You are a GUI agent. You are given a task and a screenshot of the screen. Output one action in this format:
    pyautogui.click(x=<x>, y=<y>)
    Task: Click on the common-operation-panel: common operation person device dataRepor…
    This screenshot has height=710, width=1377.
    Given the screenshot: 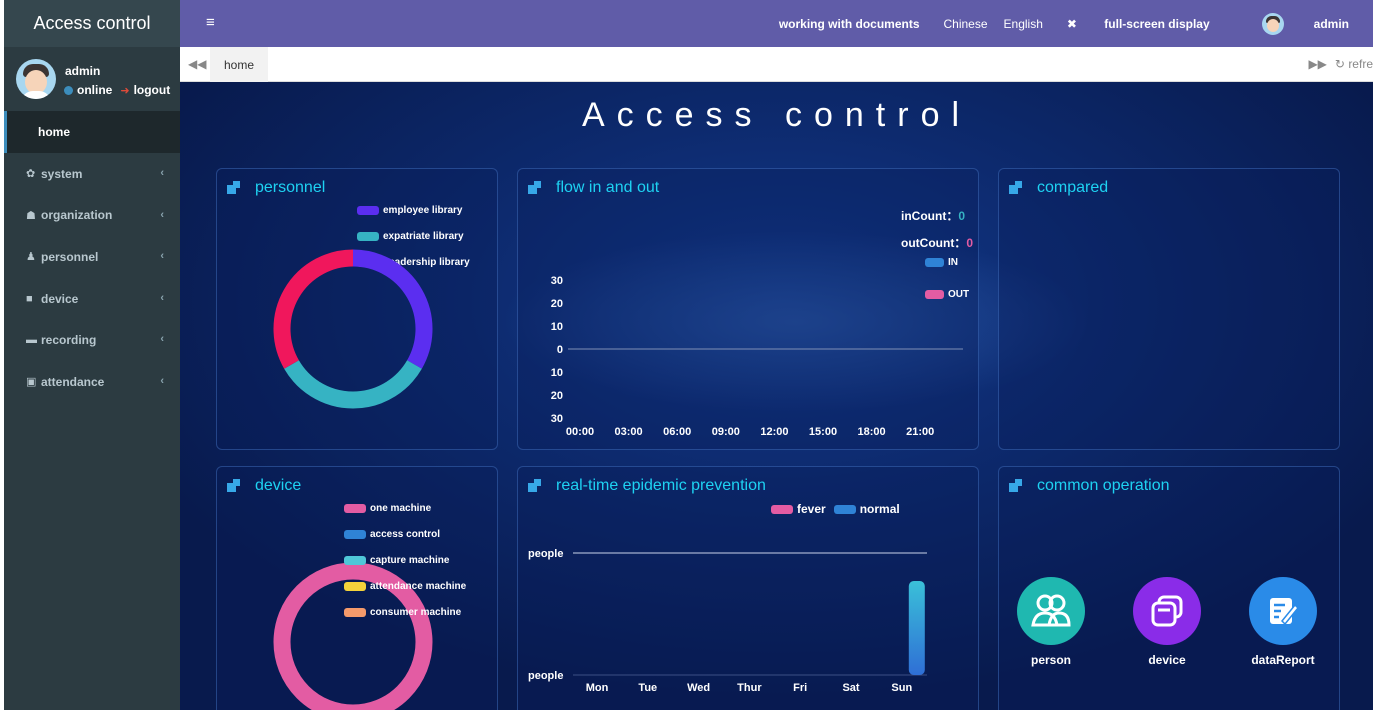 What is the action you would take?
    pyautogui.click(x=1169, y=588)
    